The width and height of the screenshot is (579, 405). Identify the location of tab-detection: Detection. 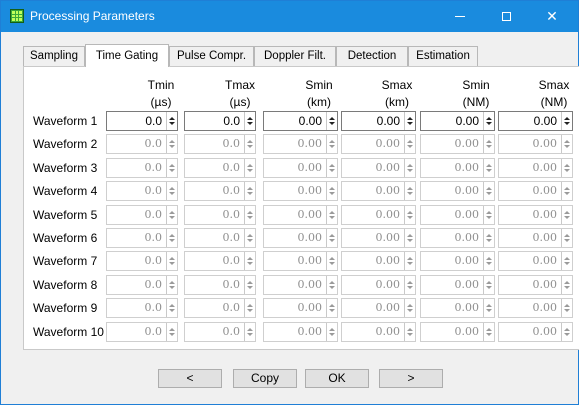
(372, 56).